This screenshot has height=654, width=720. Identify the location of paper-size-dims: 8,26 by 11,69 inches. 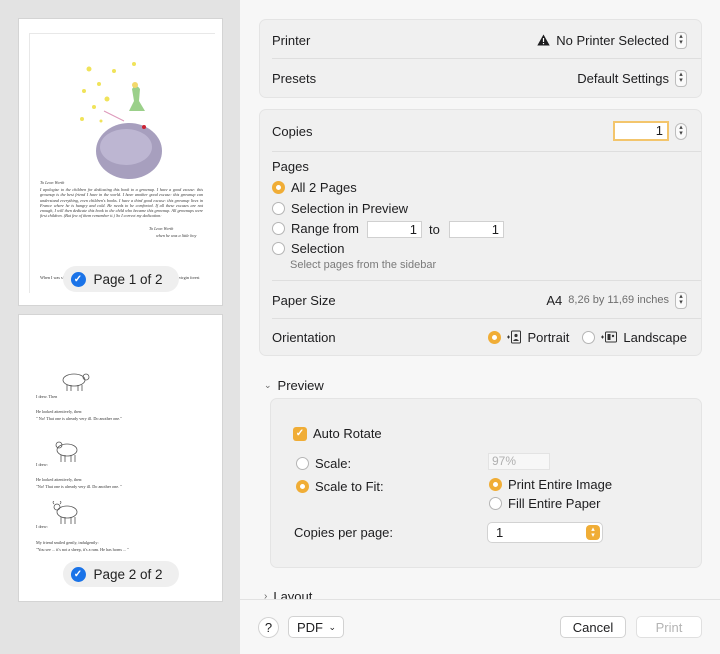
(618, 300).